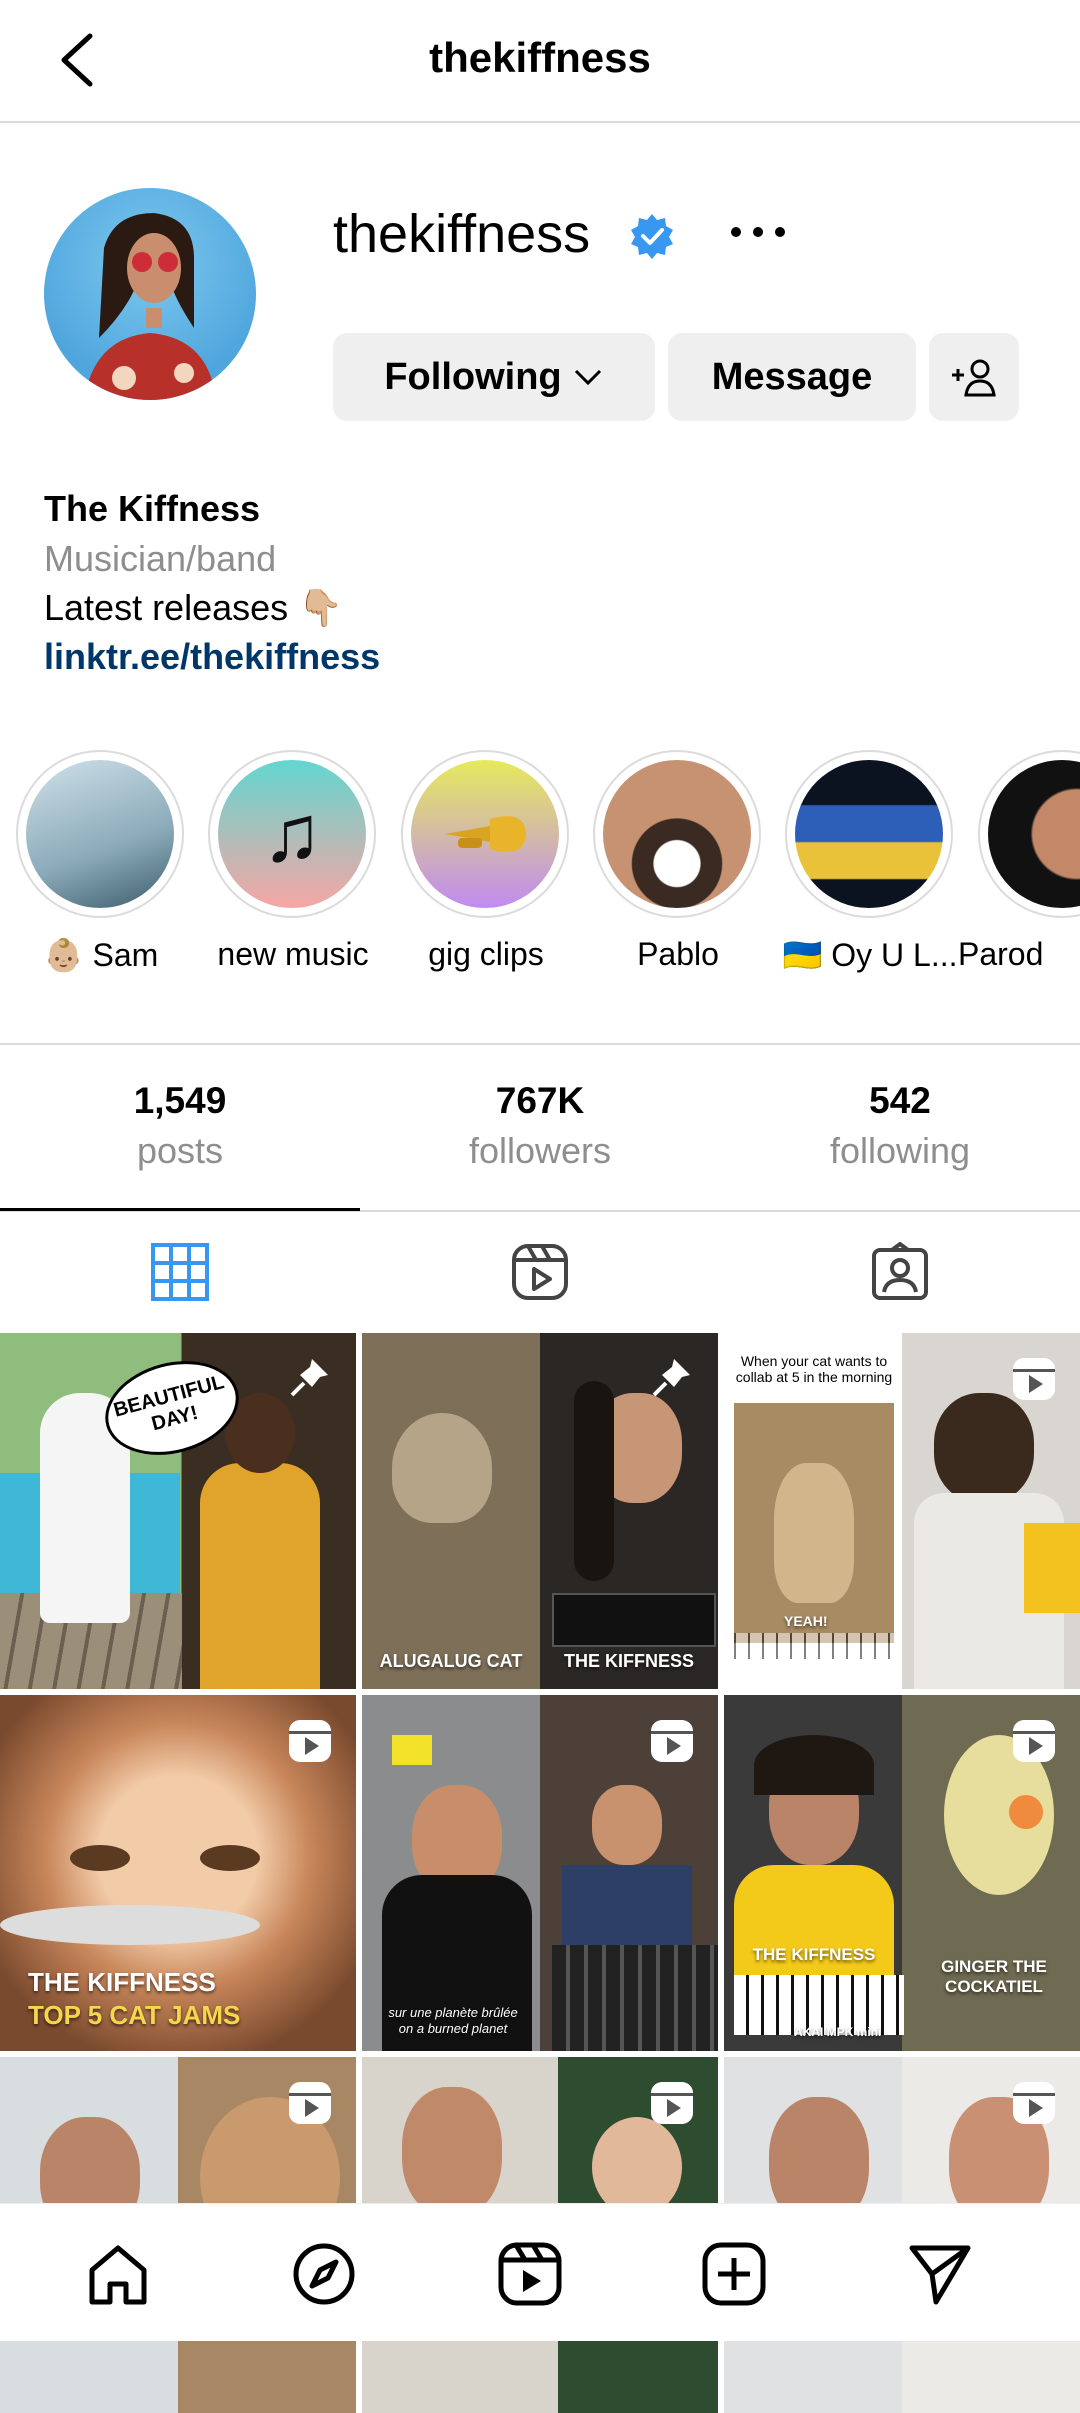 The height and width of the screenshot is (2413, 1080). What do you see at coordinates (900, 1126) in the screenshot?
I see `stat-following: 542 following` at bounding box center [900, 1126].